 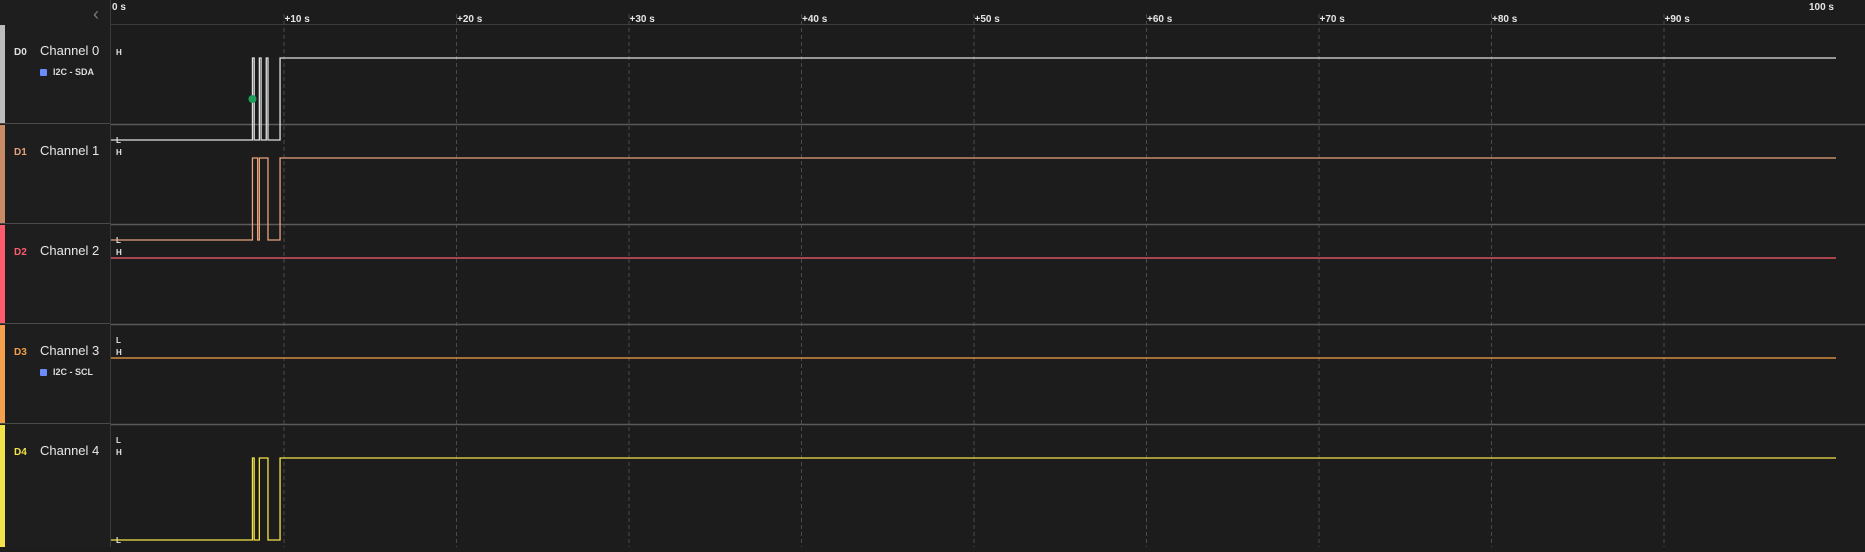 What do you see at coordinates (96, 14) in the screenshot?
I see `chevron-left-icon: ‹` at bounding box center [96, 14].